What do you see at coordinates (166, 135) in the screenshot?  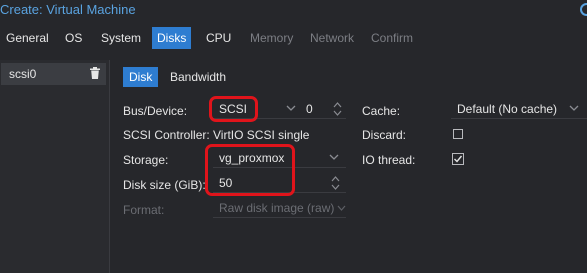 I see `scsi-controller-label: SCSI Controller:` at bounding box center [166, 135].